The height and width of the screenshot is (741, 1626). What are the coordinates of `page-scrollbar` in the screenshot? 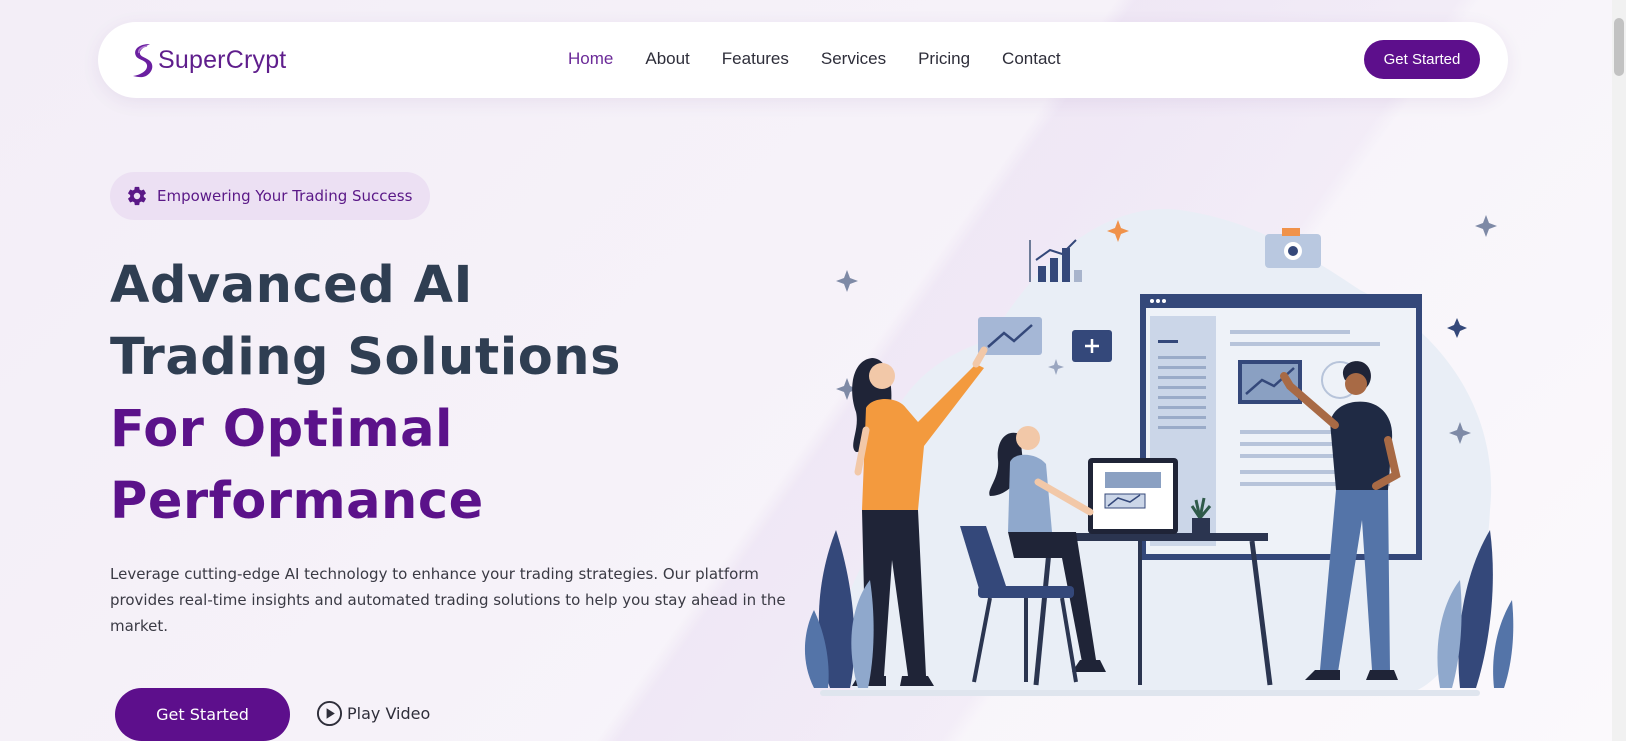 It's located at (1619, 370).